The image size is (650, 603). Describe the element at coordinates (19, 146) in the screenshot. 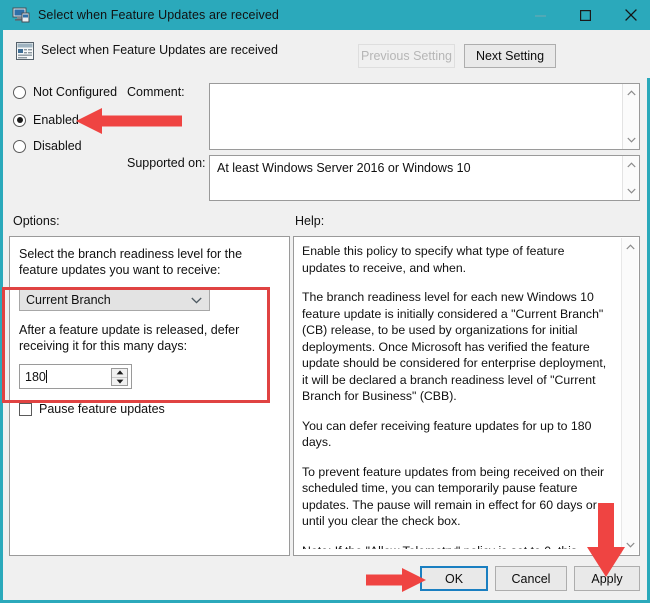

I see `radio-disabled-indicator` at that location.